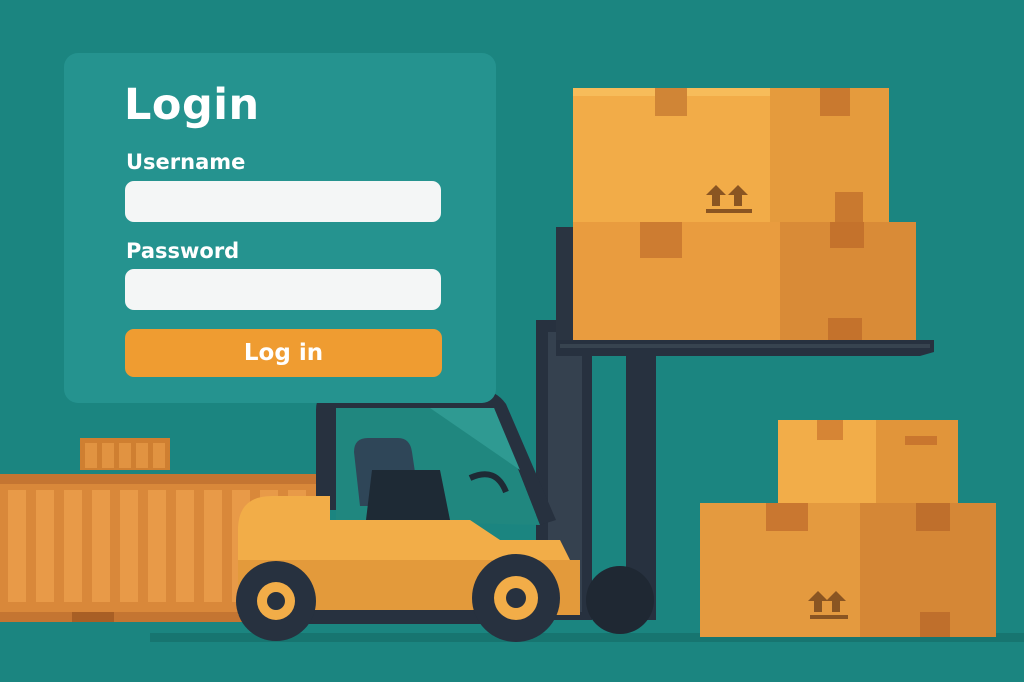 Image resolution: width=1024 pixels, height=682 pixels. What do you see at coordinates (283, 289) in the screenshot?
I see `password-field` at bounding box center [283, 289].